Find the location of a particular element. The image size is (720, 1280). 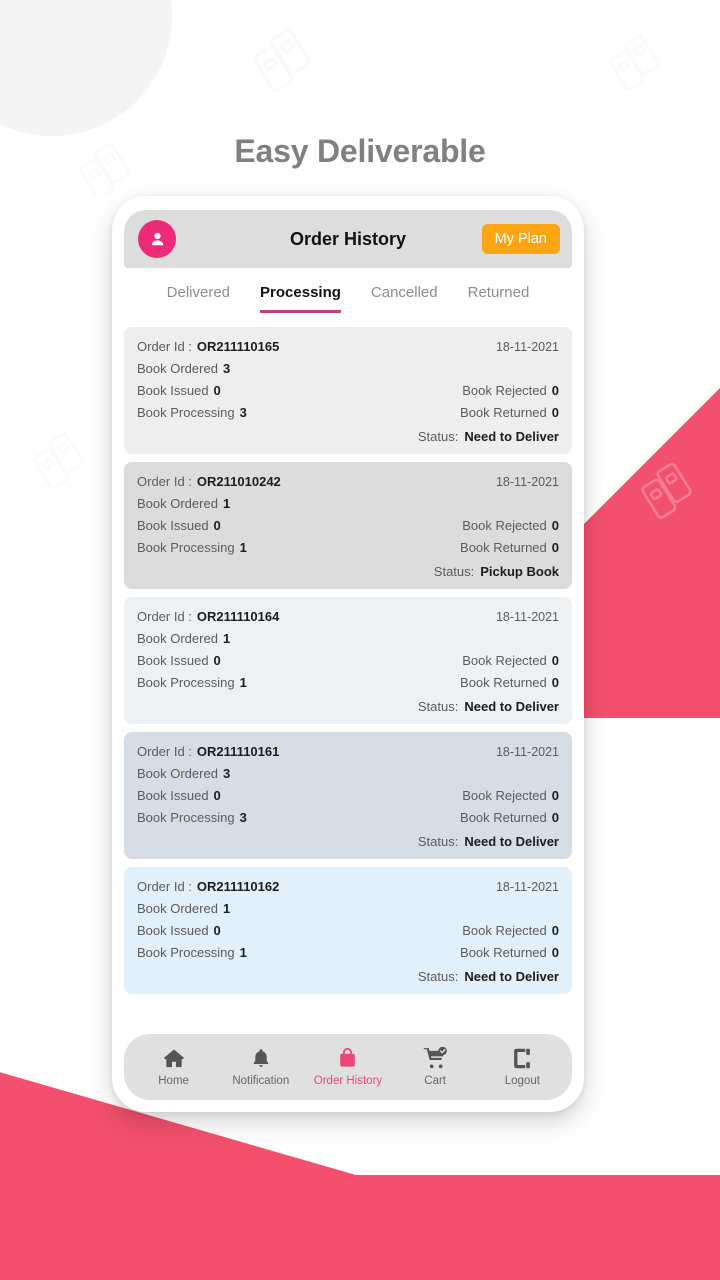

home-icon is located at coordinates (174, 1058).